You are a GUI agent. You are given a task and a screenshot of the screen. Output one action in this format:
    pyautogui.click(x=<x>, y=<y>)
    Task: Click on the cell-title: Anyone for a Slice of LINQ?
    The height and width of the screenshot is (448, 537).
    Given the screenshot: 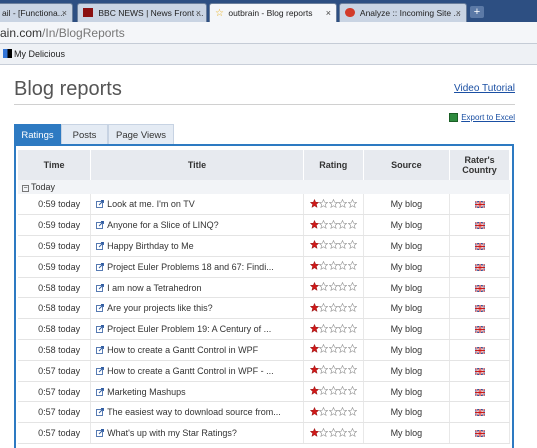 What is the action you would take?
    pyautogui.click(x=197, y=225)
    